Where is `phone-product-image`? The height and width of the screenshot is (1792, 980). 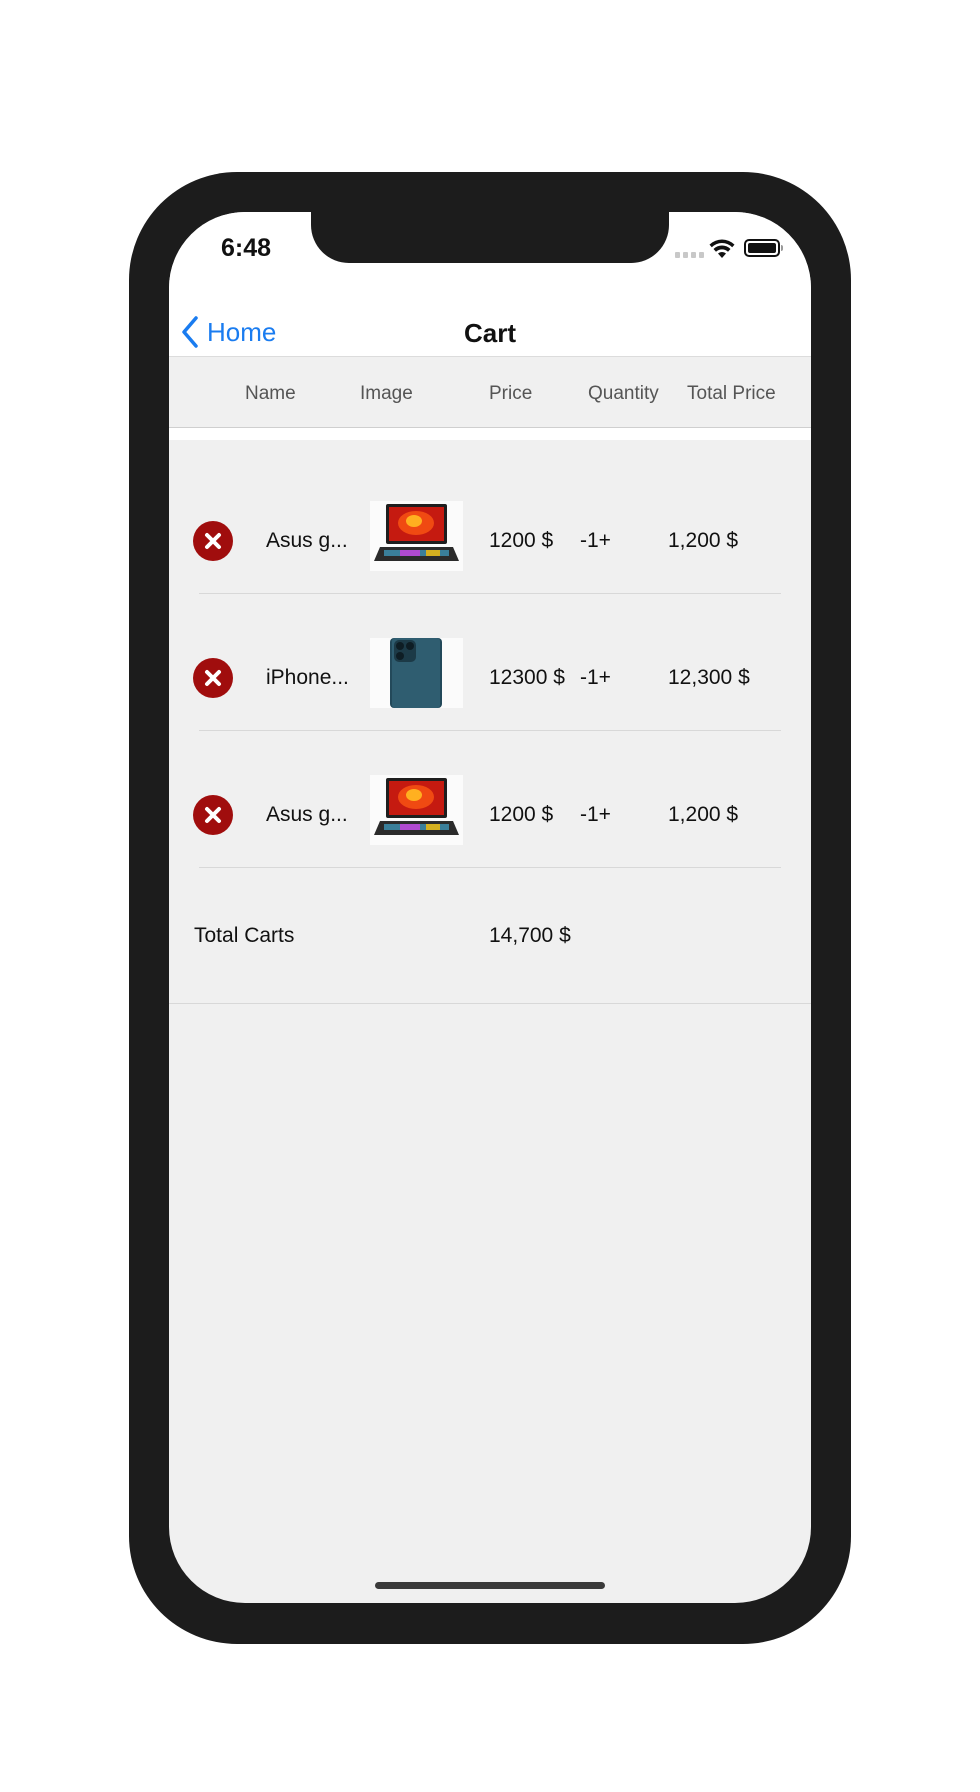 phone-product-image is located at coordinates (416, 673).